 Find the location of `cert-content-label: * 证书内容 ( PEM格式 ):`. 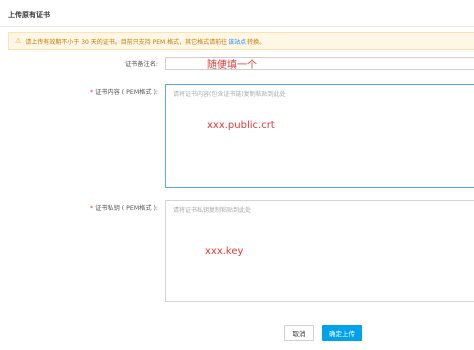

cert-content-label: * 证书内容 ( PEM格式 ): is located at coordinates (123, 92).